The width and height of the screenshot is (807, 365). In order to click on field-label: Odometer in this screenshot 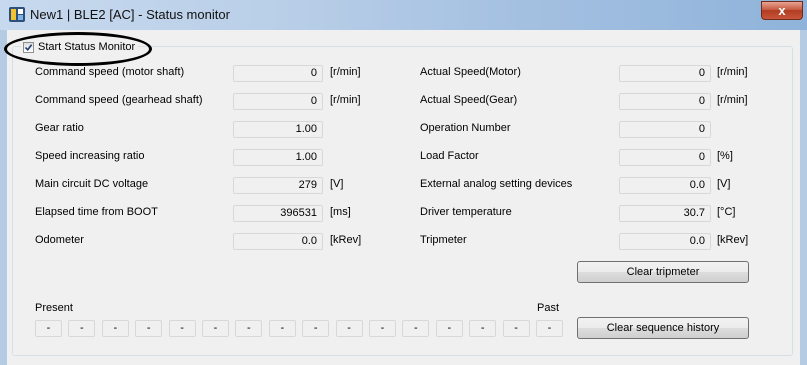, I will do `click(59, 240)`.